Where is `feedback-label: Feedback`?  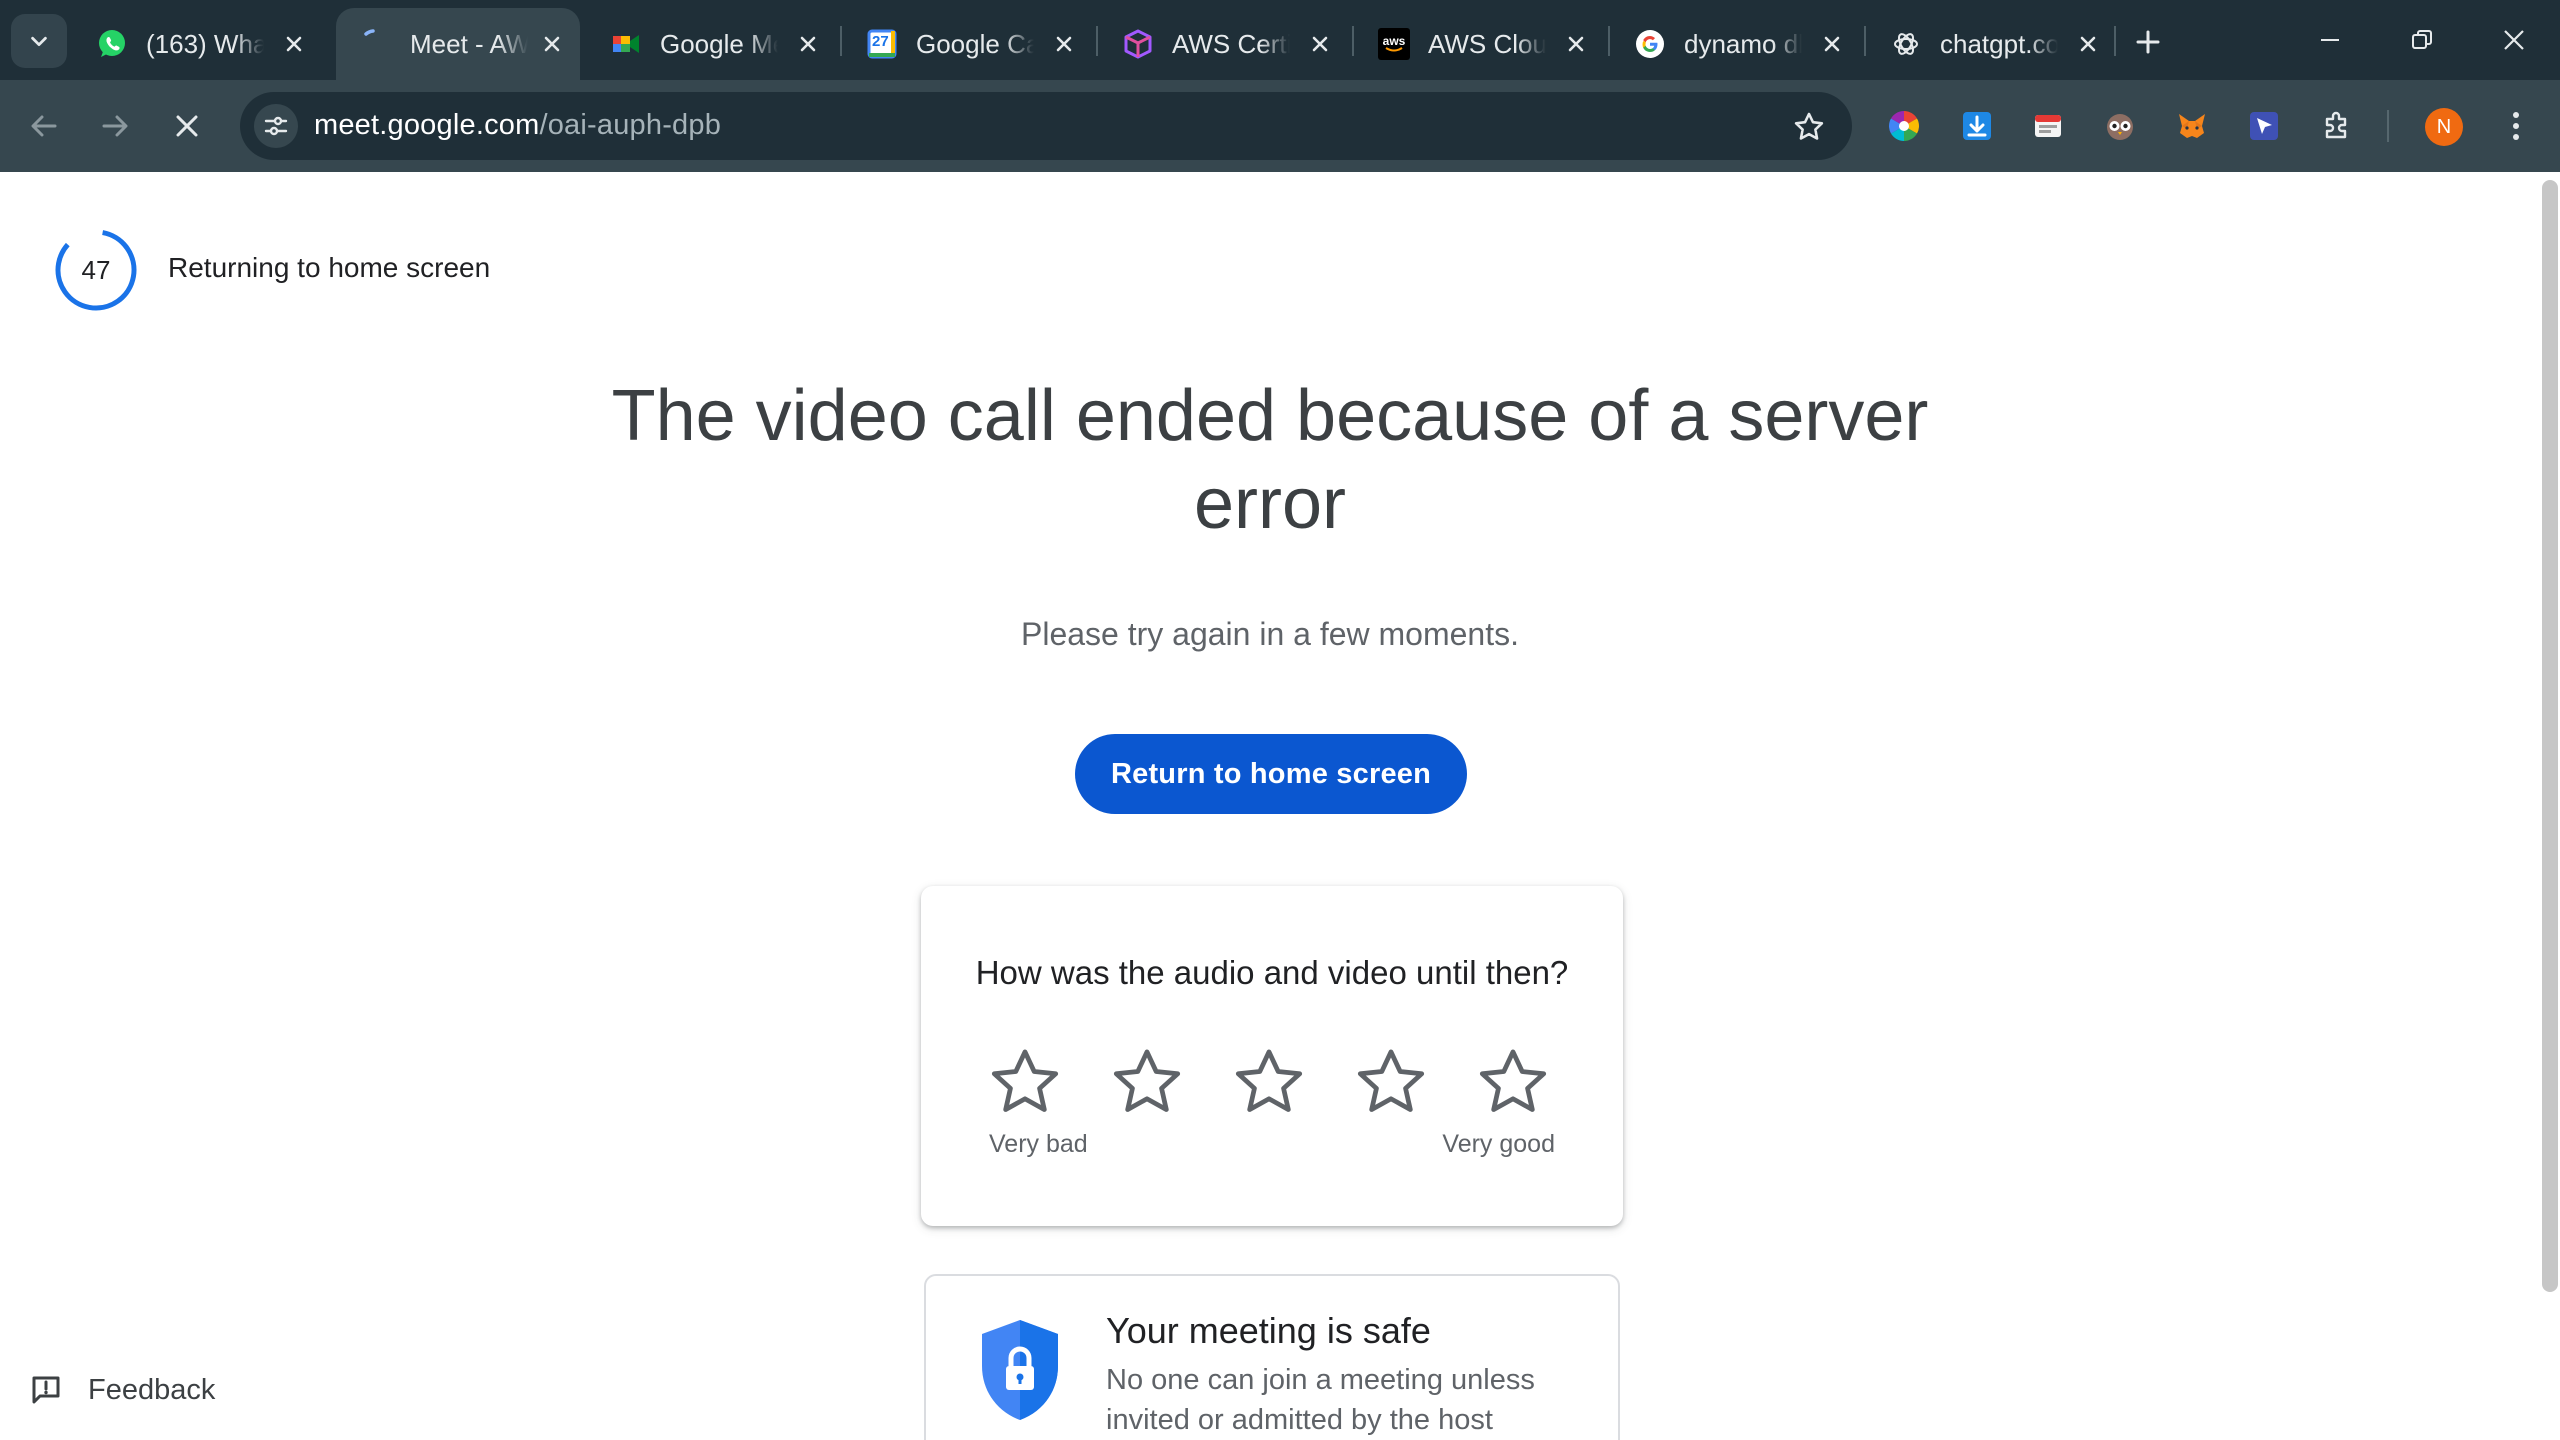
feedback-label: Feedback is located at coordinates (152, 1389).